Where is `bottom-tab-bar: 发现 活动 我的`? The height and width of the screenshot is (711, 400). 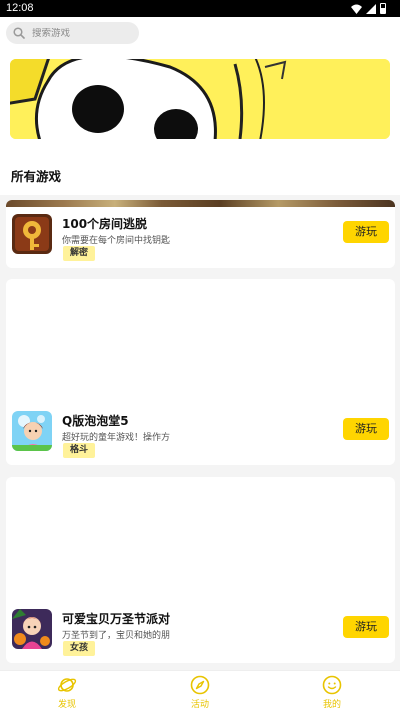 bottom-tab-bar: 发现 活动 我的 is located at coordinates (200, 690).